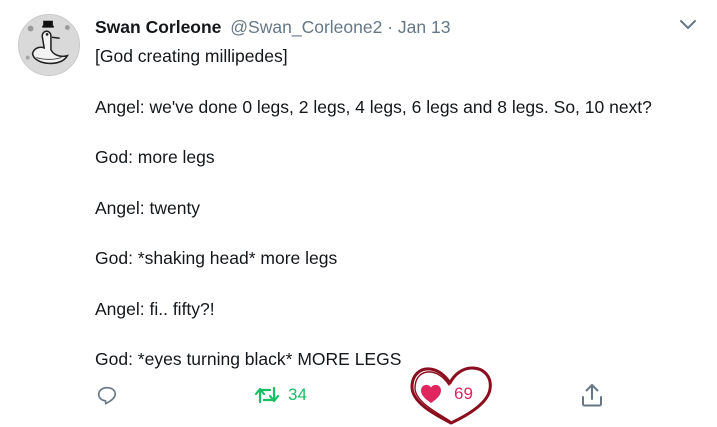 The width and height of the screenshot is (717, 427). What do you see at coordinates (158, 27) in the screenshot?
I see `display-name: Swan Corleone` at bounding box center [158, 27].